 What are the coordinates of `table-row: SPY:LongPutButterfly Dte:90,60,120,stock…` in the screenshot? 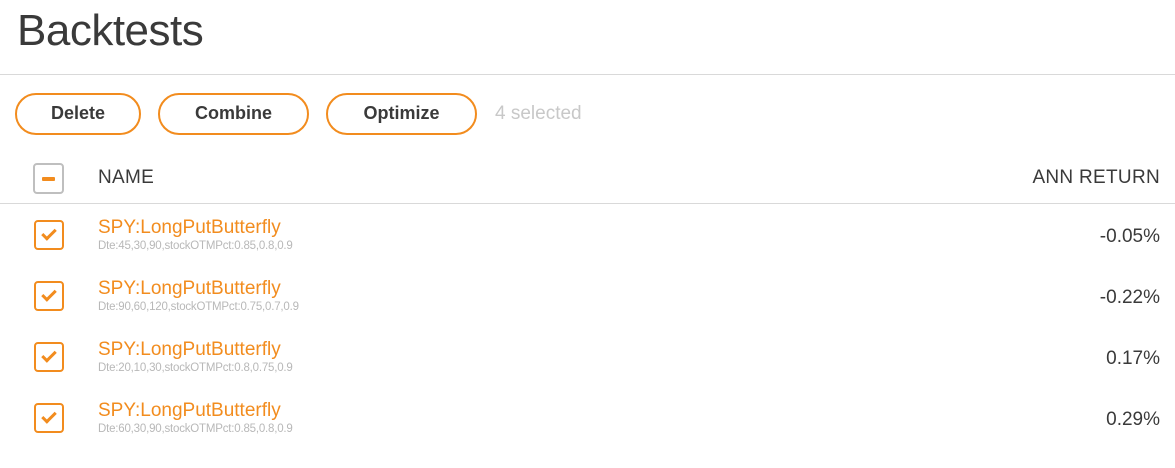 It's located at (587, 296).